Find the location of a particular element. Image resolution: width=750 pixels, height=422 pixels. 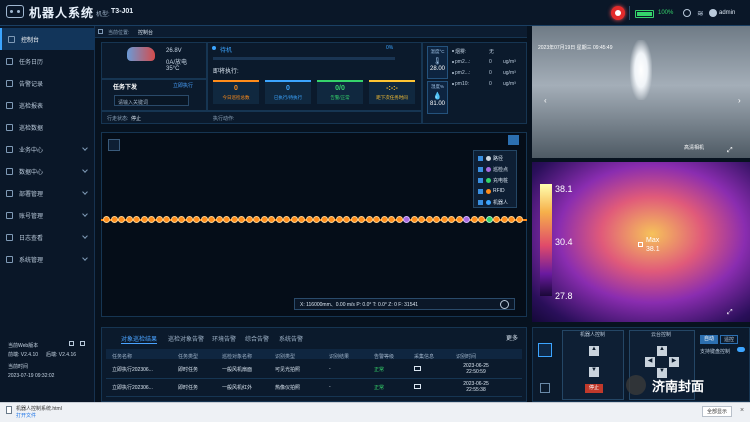

forward-button: ▲ is located at coordinates (594, 351).